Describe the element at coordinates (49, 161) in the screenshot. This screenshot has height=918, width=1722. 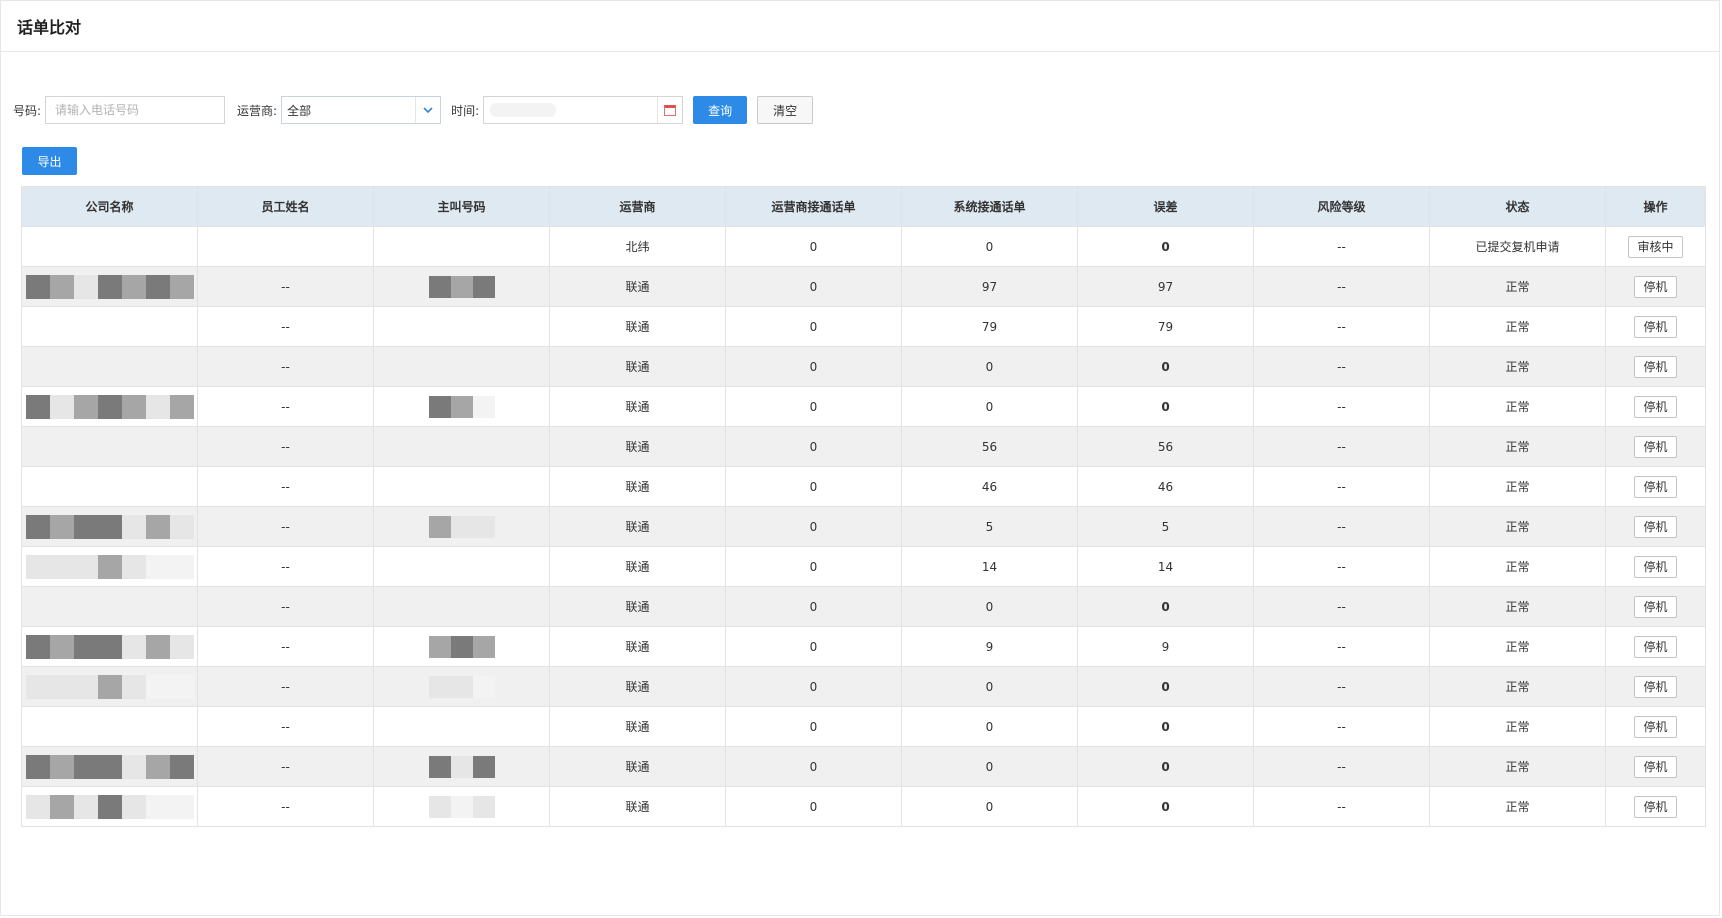
I see `export-button: 导出` at that location.